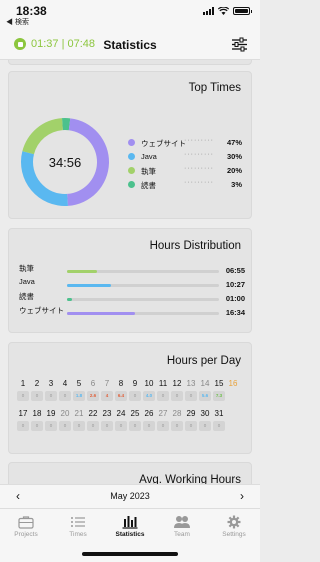 This screenshot has height=562, width=320. Describe the element at coordinates (190, 479) in the screenshot. I see `avg-working-hours-title: Avg. Working Hours` at that location.